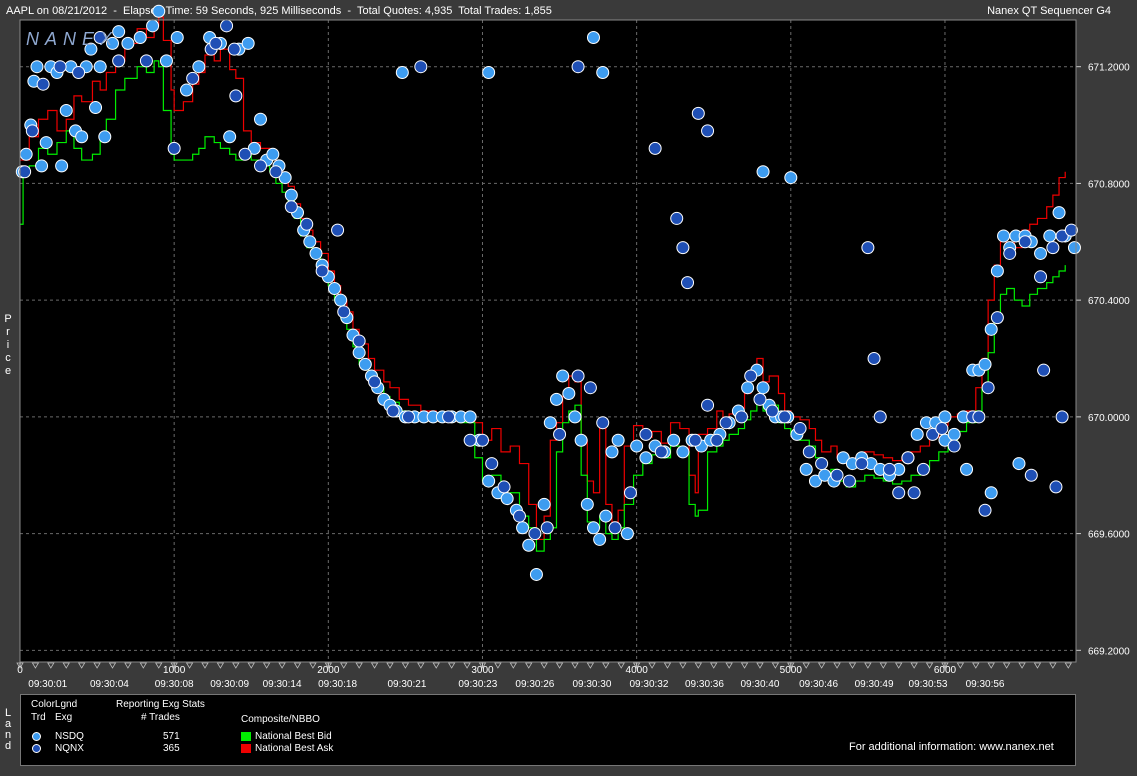 The width and height of the screenshot is (1137, 776). What do you see at coordinates (704, 684) in the screenshot?
I see `time-label: 09:30:36` at bounding box center [704, 684].